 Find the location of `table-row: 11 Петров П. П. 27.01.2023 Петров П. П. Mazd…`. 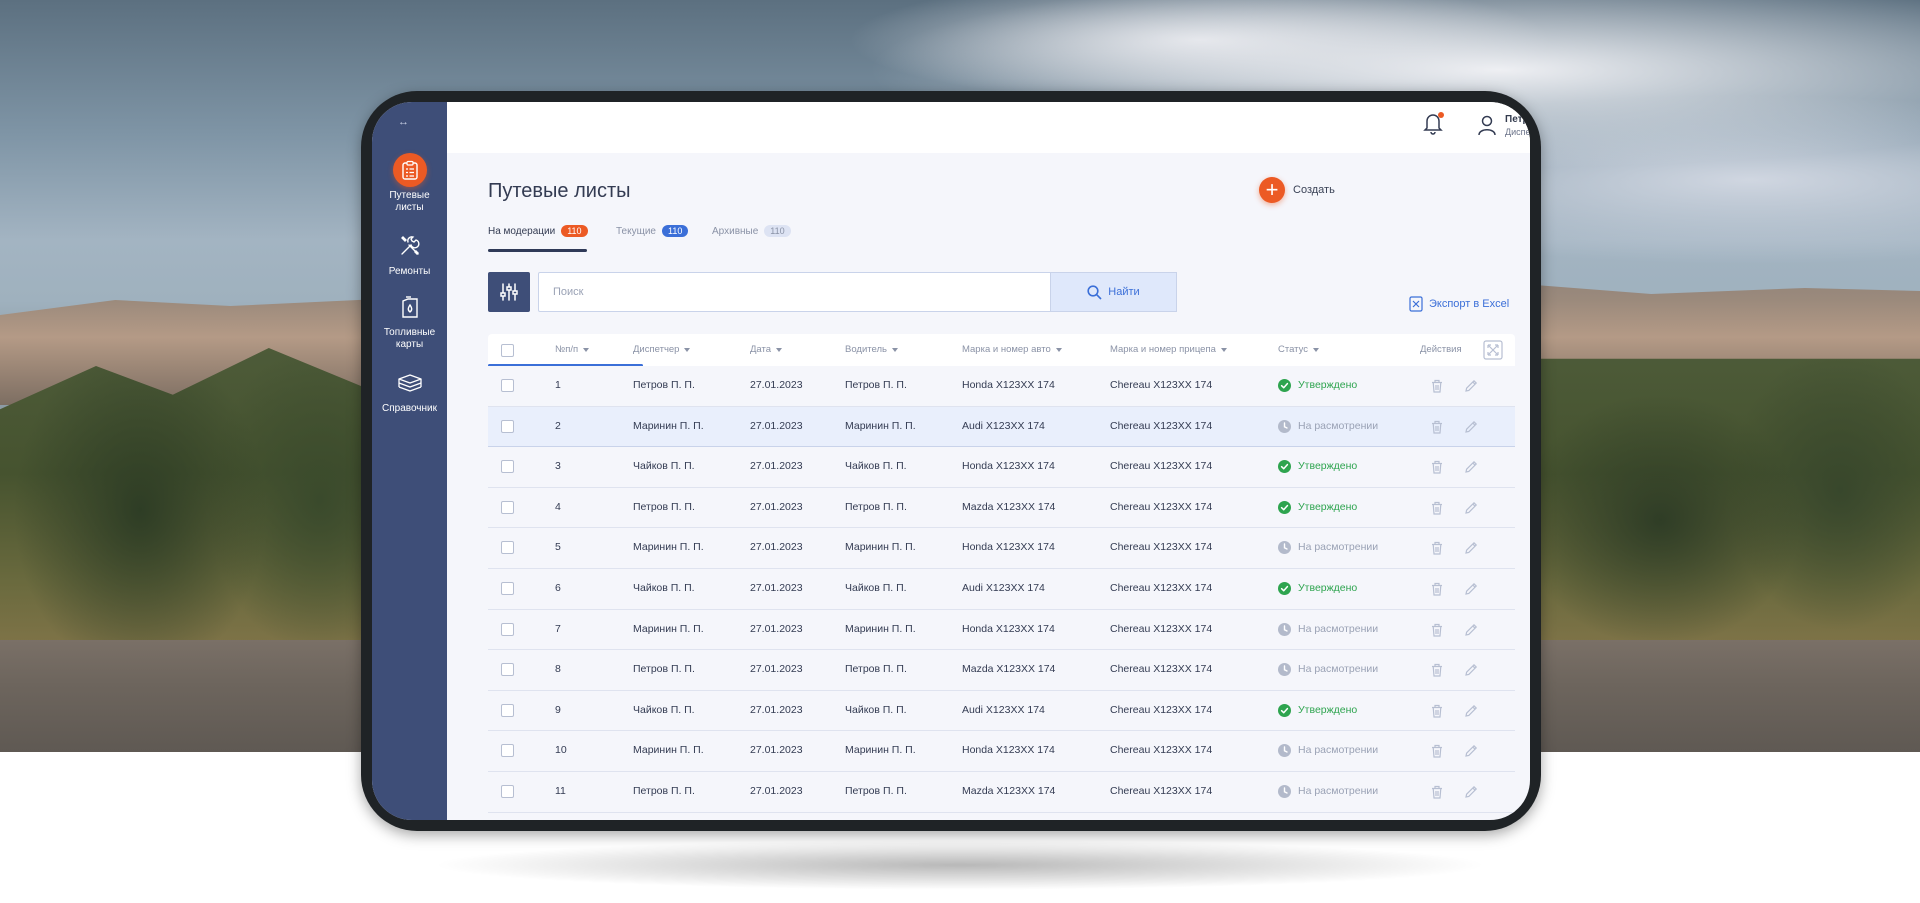

table-row: 11 Петров П. П. 27.01.2023 Петров П. П. Mazd… is located at coordinates (1001, 792).